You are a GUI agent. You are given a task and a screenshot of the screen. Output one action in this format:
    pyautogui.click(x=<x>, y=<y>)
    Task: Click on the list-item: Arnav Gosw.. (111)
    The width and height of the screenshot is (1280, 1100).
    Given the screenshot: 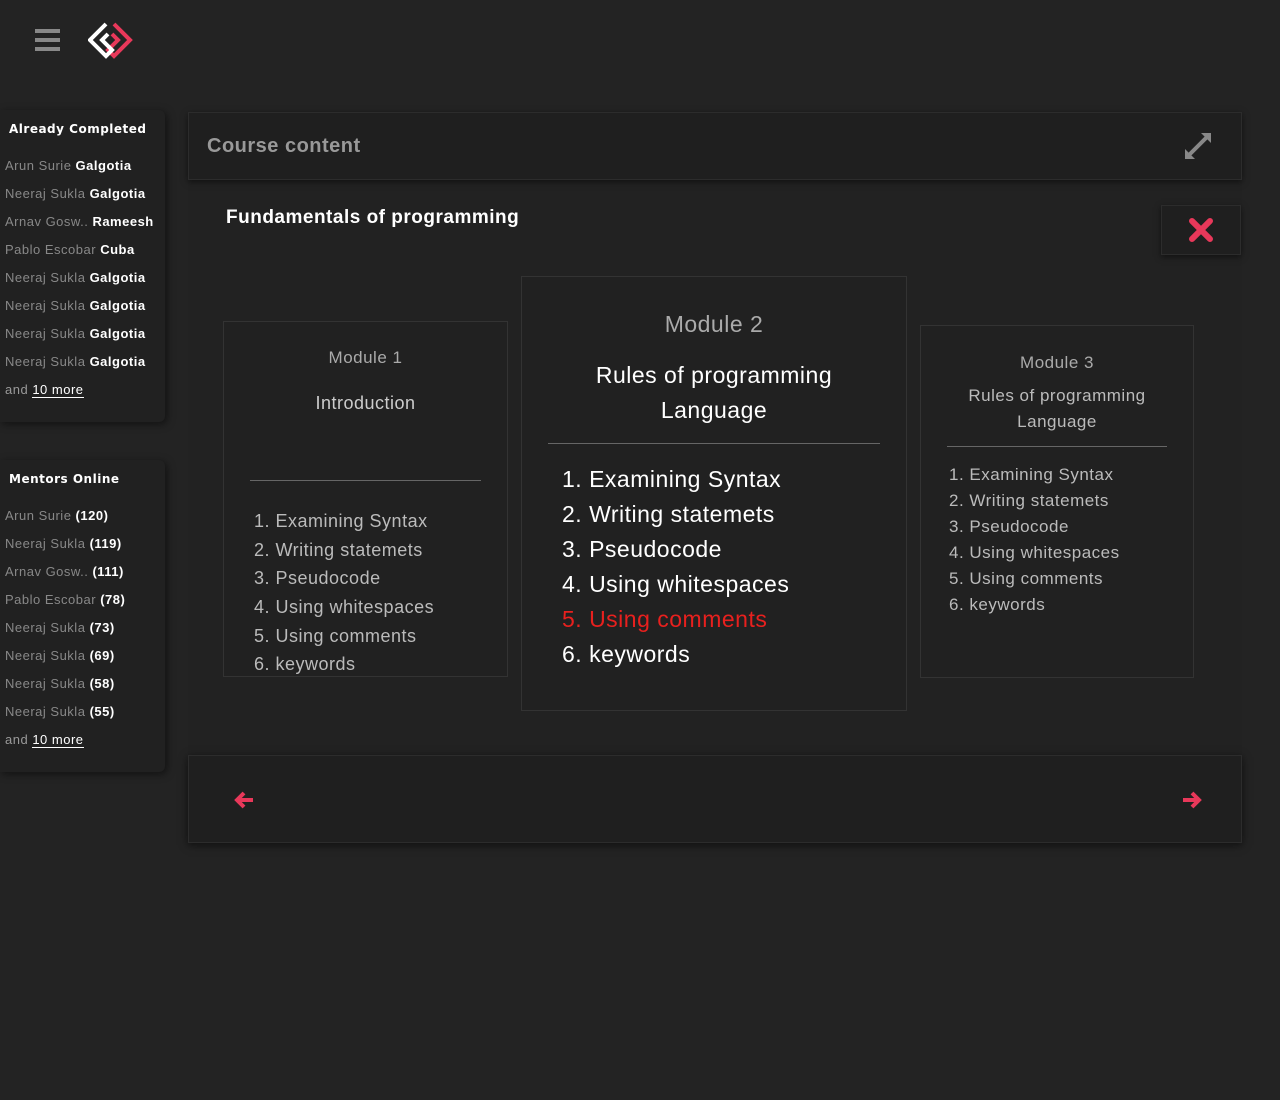 What is the action you would take?
    pyautogui.click(x=85, y=578)
    